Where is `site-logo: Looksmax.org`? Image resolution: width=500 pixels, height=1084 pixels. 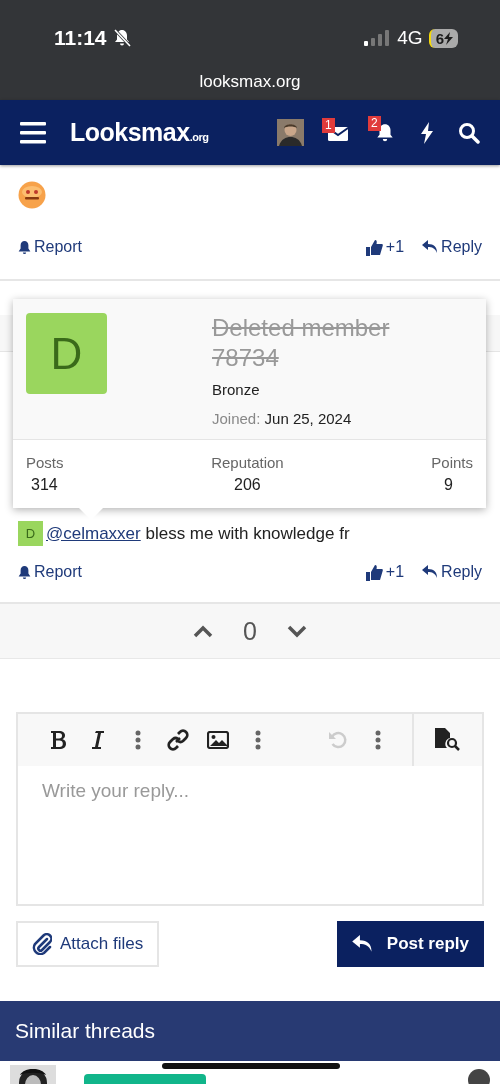 site-logo: Looksmax.org is located at coordinates (139, 132).